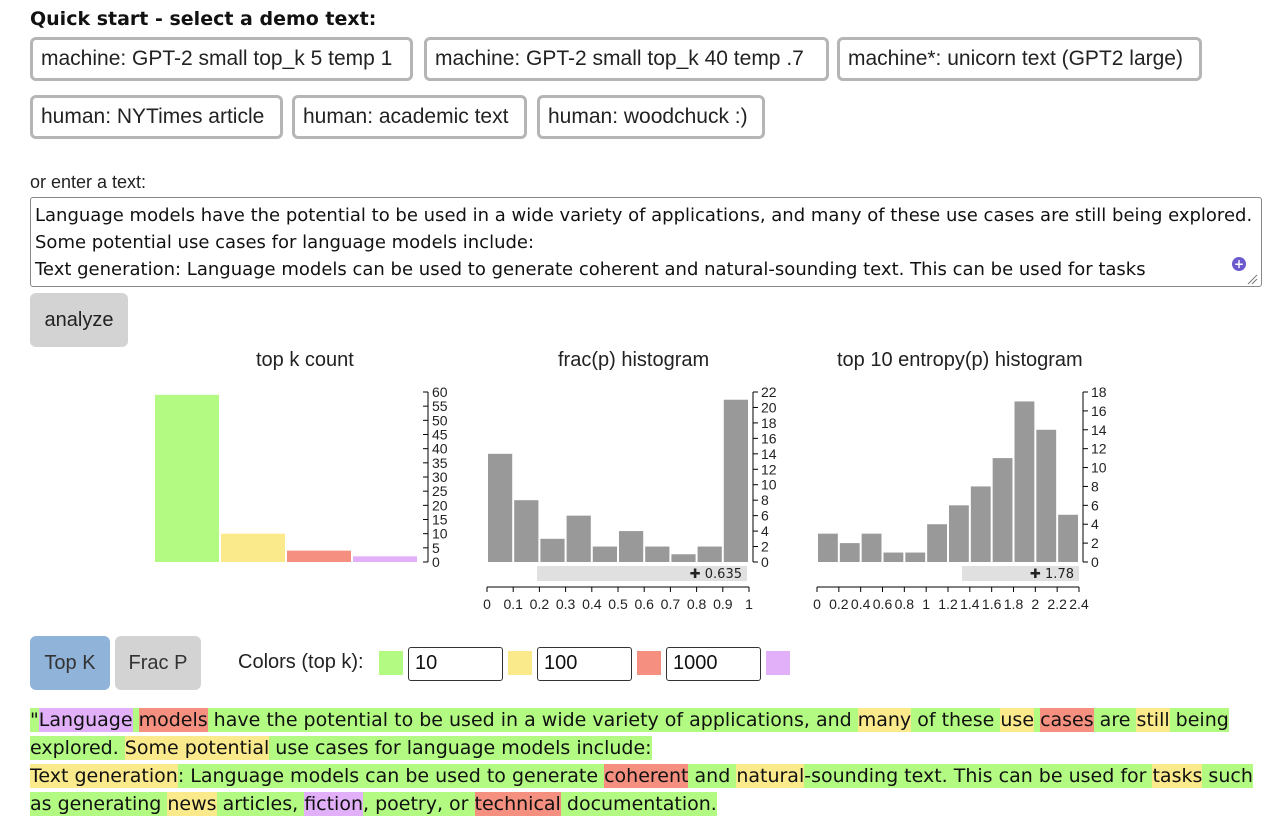 This screenshot has height=830, width=1280. What do you see at coordinates (861, 604) in the screenshot?
I see `entropy-x-tick-label: 0.4` at bounding box center [861, 604].